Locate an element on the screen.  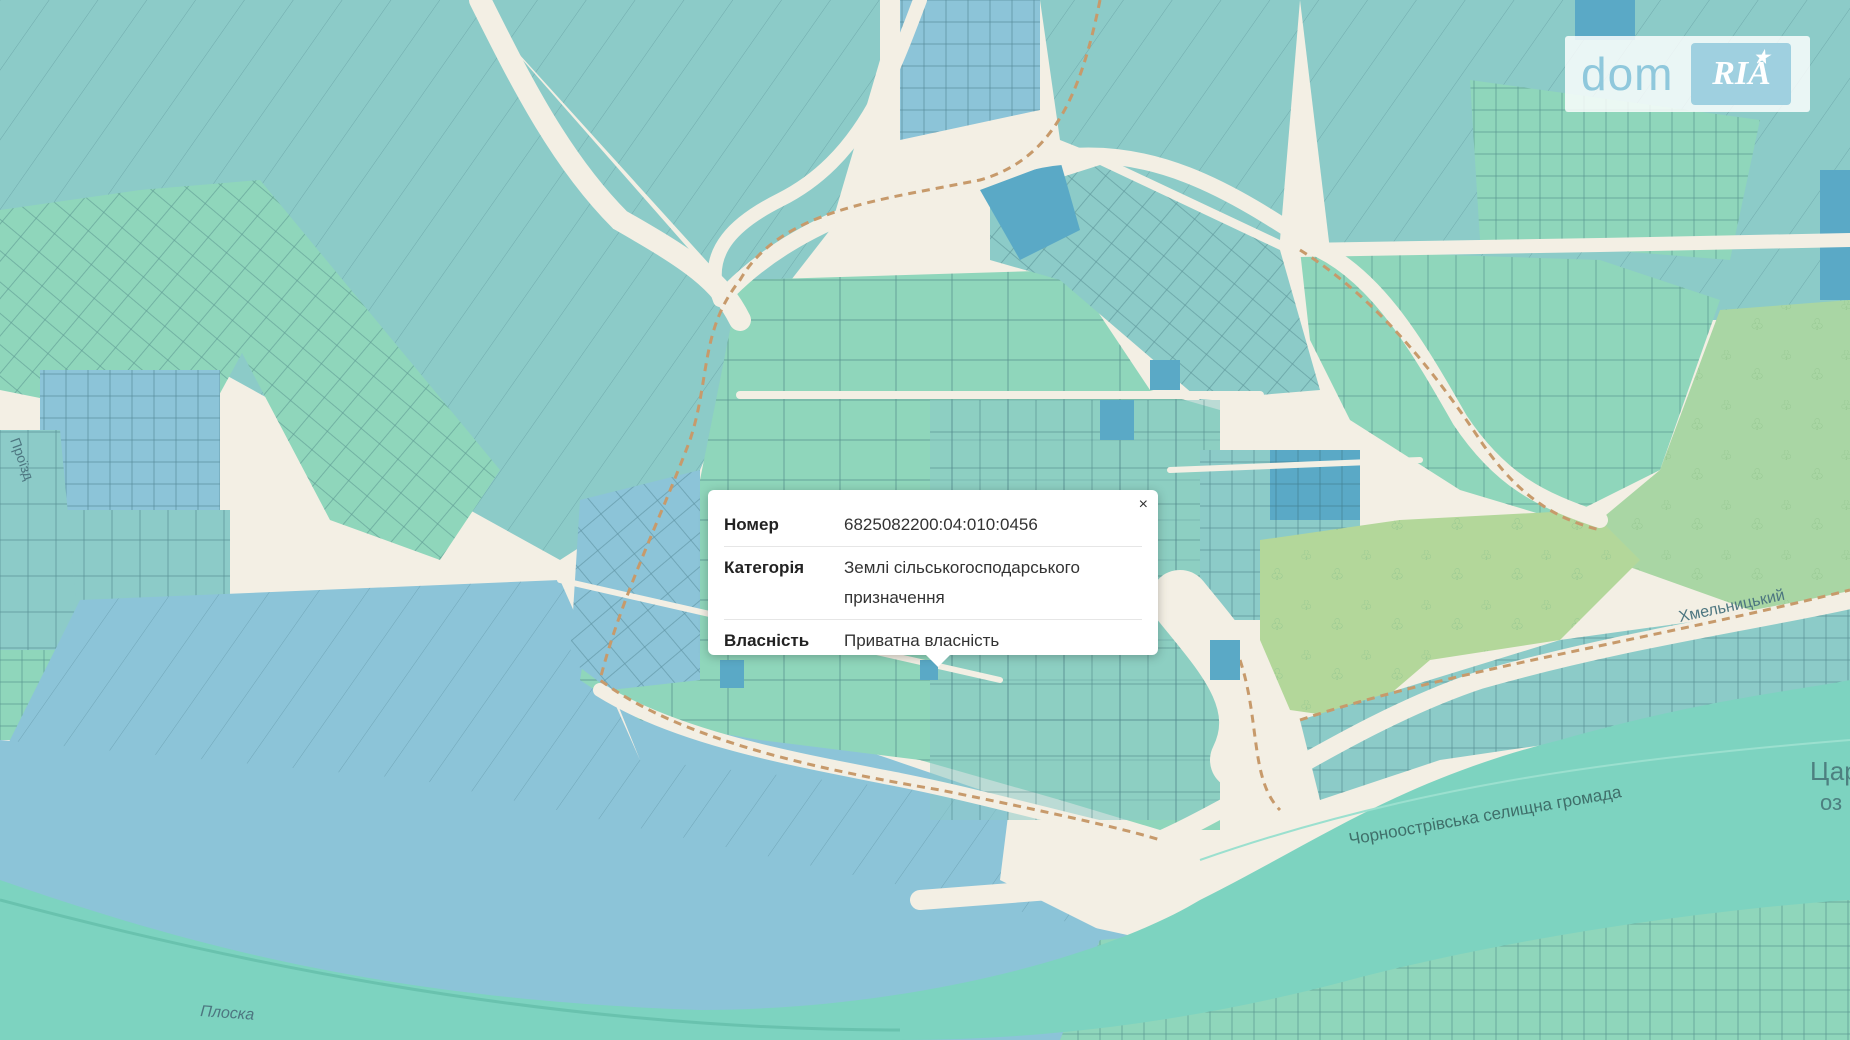
label-edge-tsar: Цар is located at coordinates (1830, 771).